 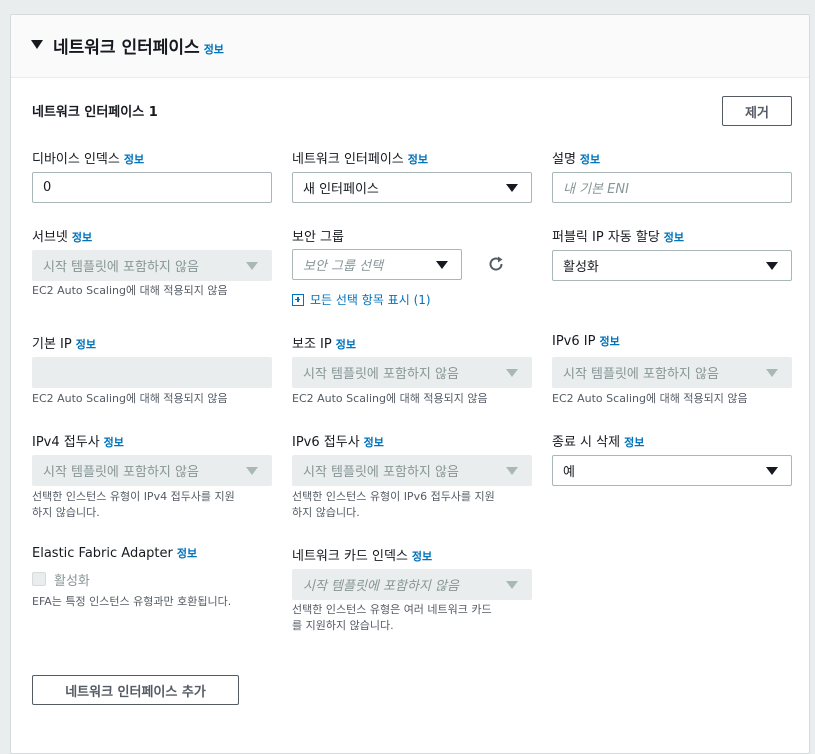 What do you see at coordinates (757, 111) in the screenshot?
I see `remove-button: 제거` at bounding box center [757, 111].